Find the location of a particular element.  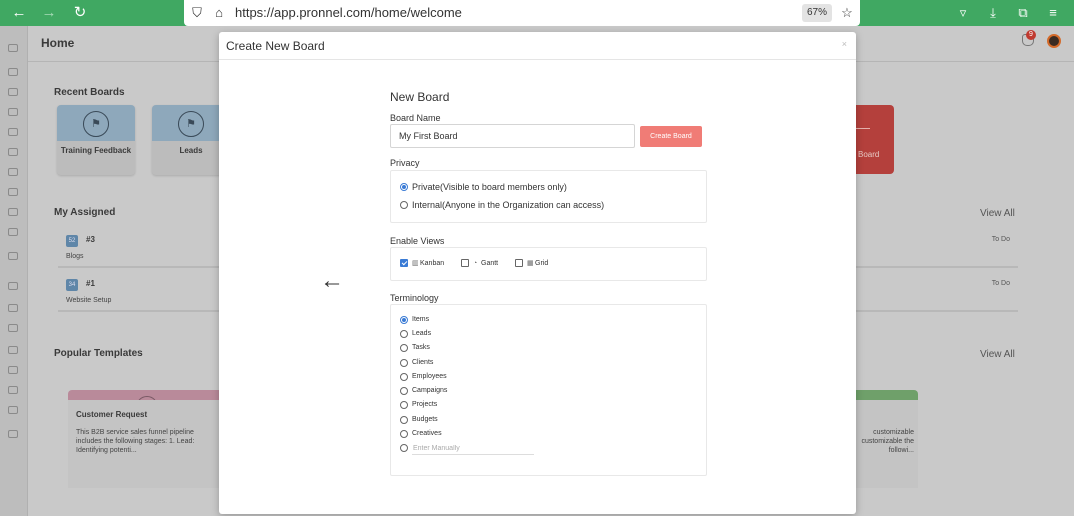

board-card-label: Training Feedback is located at coordinates (96, 150).